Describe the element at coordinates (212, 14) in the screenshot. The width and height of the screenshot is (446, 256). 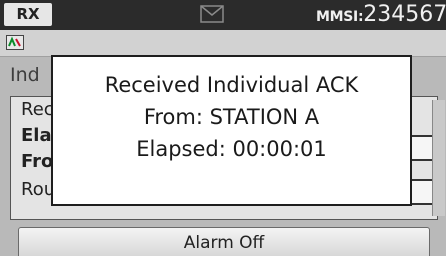
I see `envelope-icon` at that location.